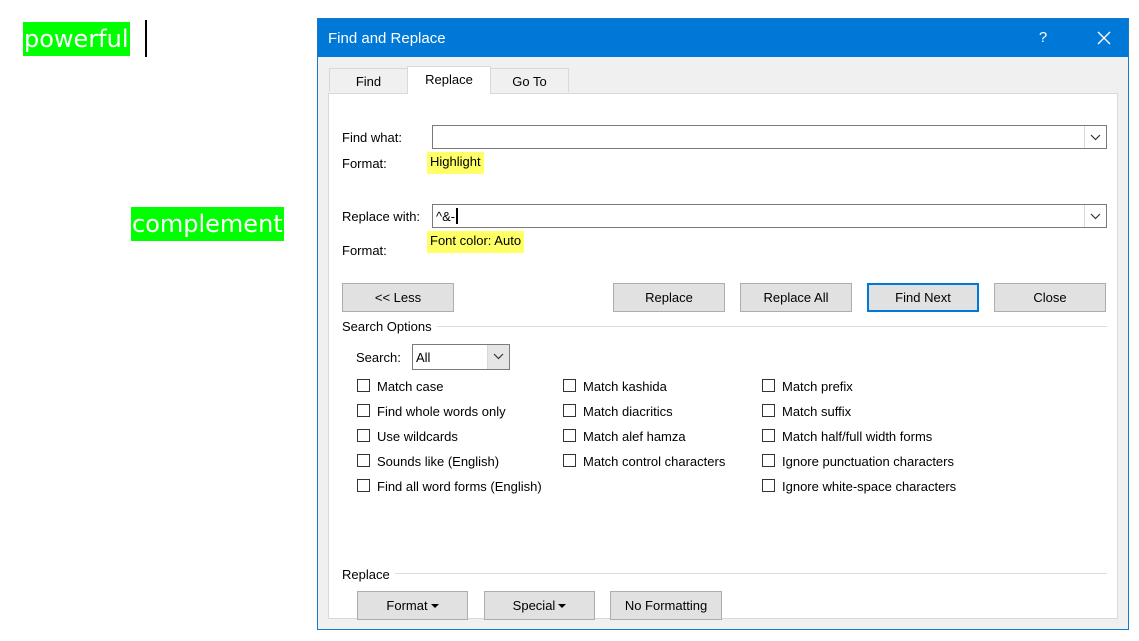  I want to click on search-direction-dropdown, so click(498, 357).